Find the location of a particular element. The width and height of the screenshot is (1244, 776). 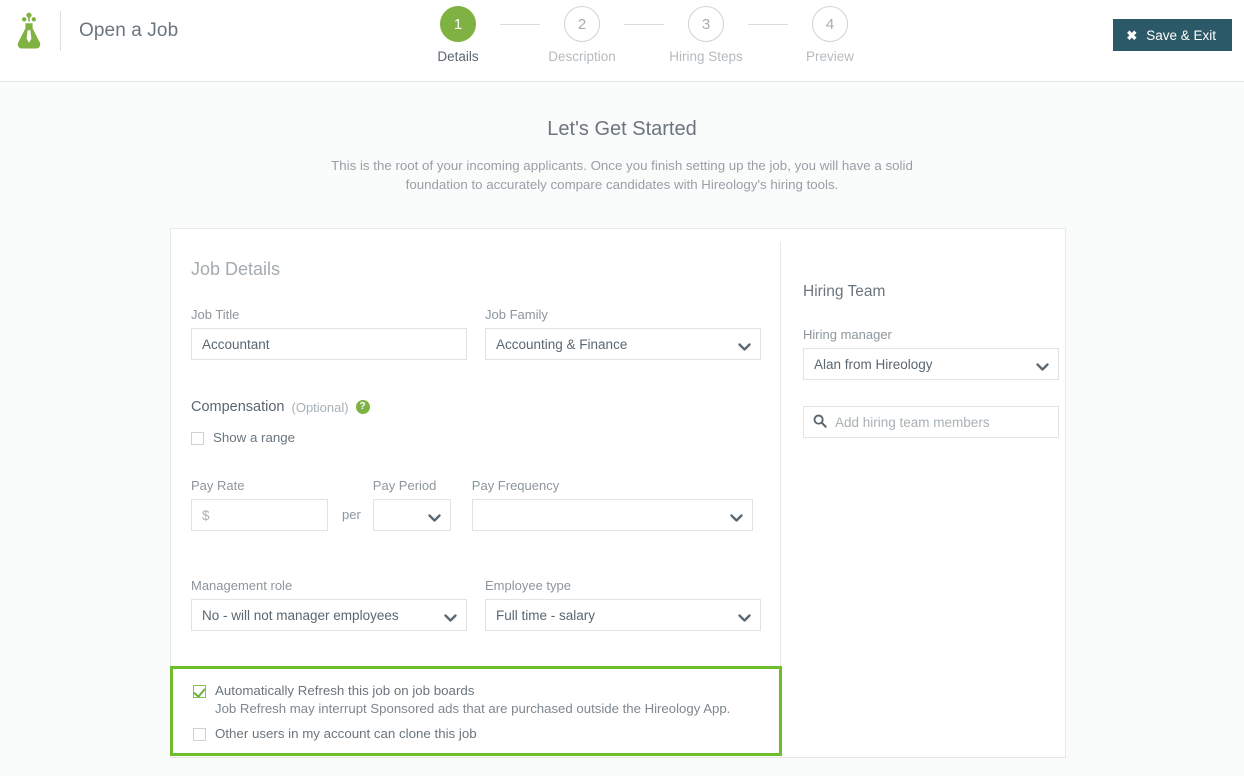

pay-rate-input is located at coordinates (259, 515).